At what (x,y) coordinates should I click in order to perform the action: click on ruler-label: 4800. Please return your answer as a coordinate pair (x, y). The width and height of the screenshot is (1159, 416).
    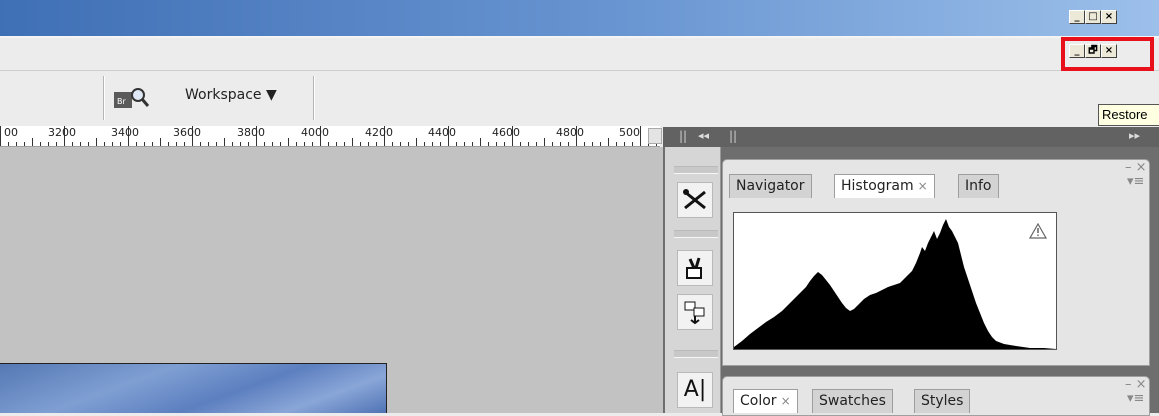
    Looking at the image, I should click on (570, 132).